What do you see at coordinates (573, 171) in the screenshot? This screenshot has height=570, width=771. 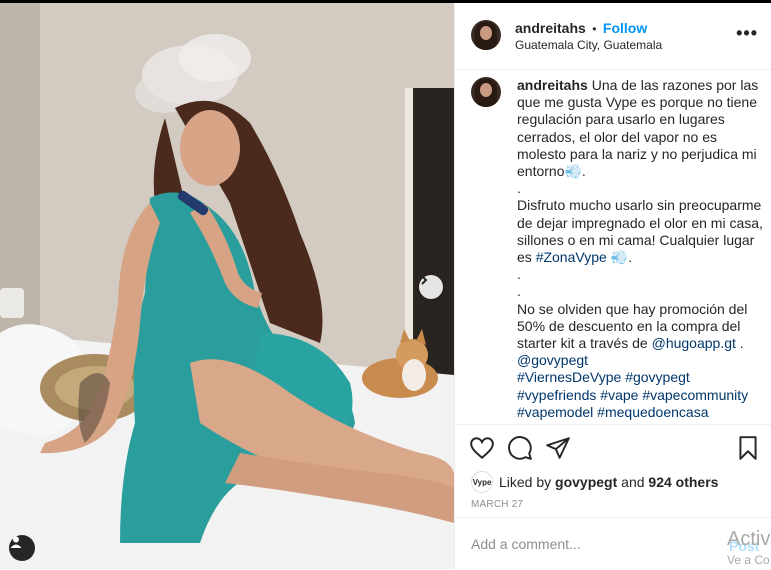 I see `vapor-emoji: 💨` at bounding box center [573, 171].